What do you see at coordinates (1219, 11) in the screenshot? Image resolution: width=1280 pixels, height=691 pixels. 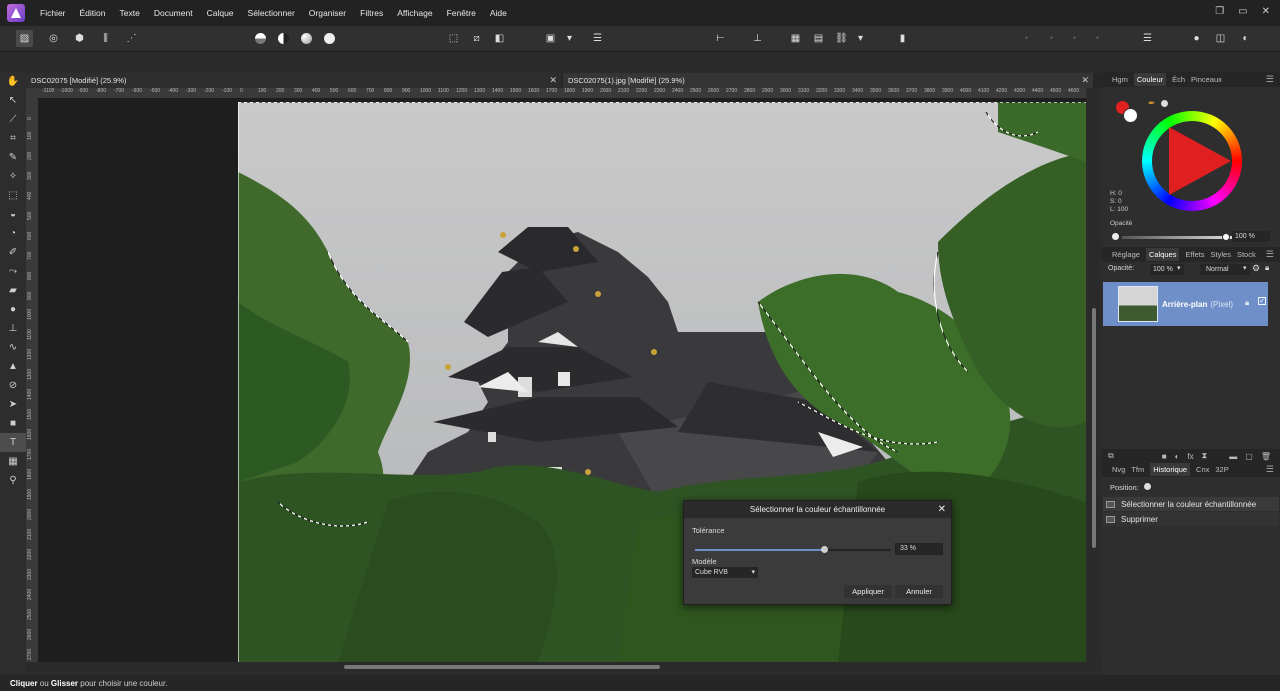 I see `restore-window-icon: ❐` at bounding box center [1219, 11].